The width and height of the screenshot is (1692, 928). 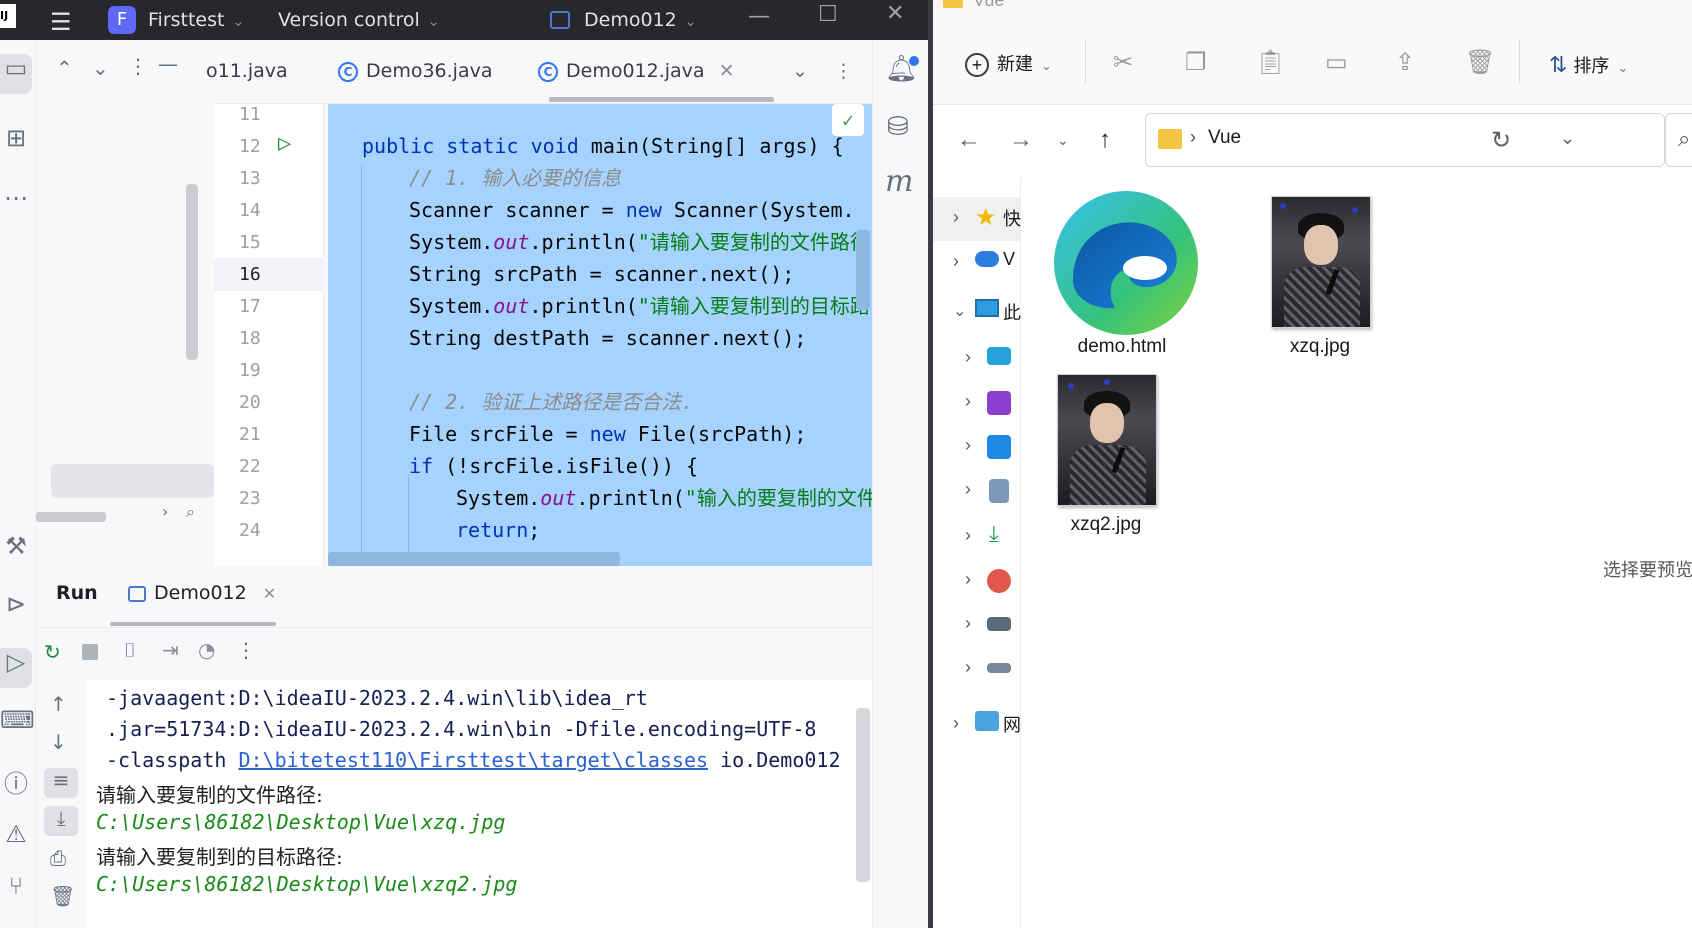 What do you see at coordinates (61, 783) in the screenshot?
I see `soft-wrap-icon: ≡` at bounding box center [61, 783].